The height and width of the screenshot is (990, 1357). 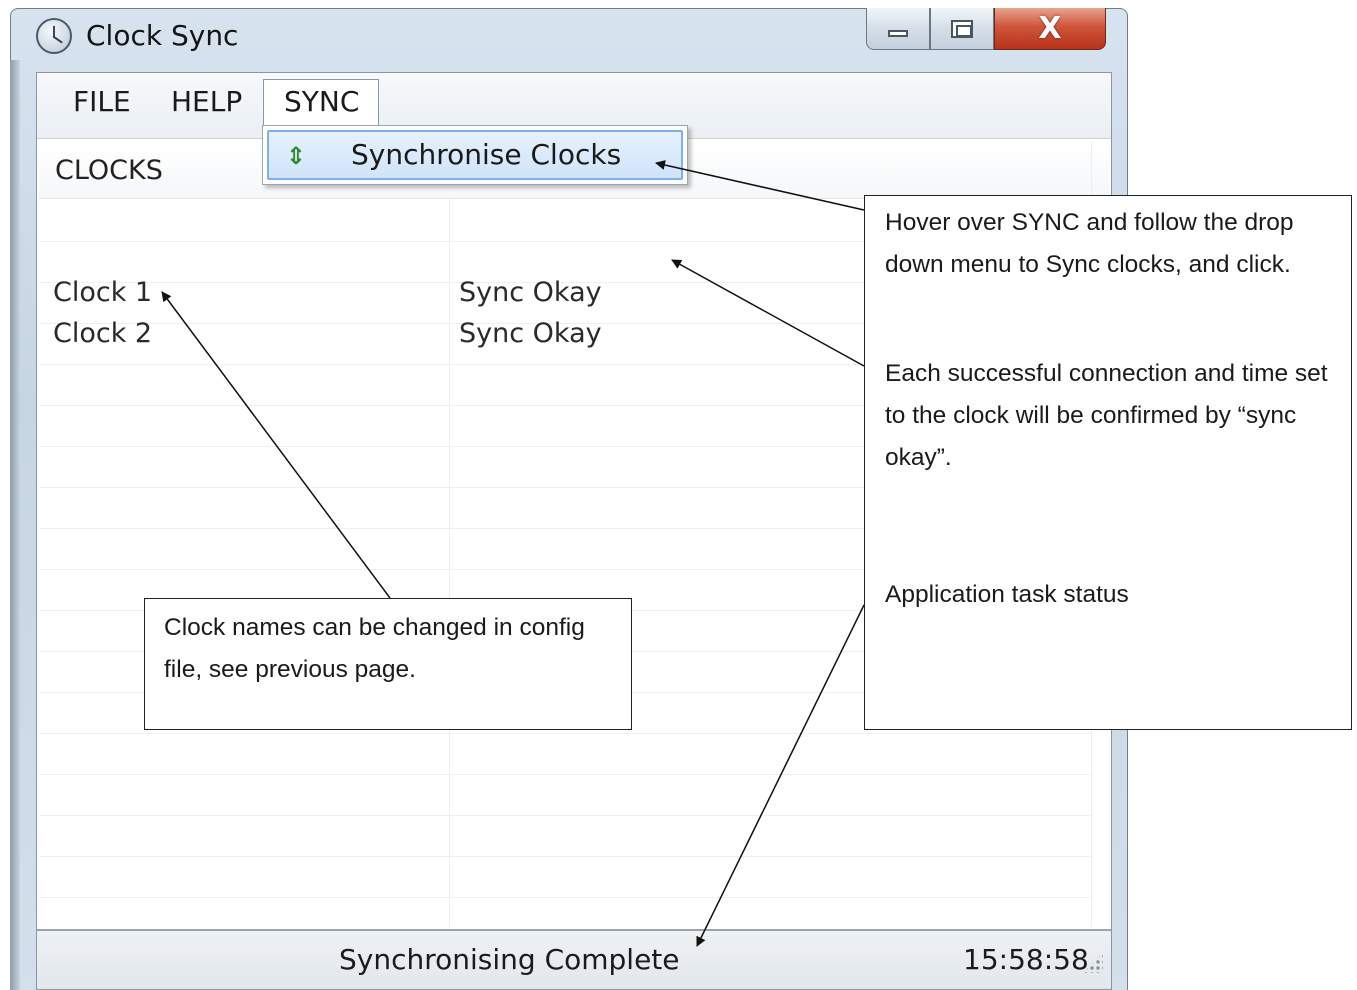 I want to click on minimize-icon, so click(x=898, y=33).